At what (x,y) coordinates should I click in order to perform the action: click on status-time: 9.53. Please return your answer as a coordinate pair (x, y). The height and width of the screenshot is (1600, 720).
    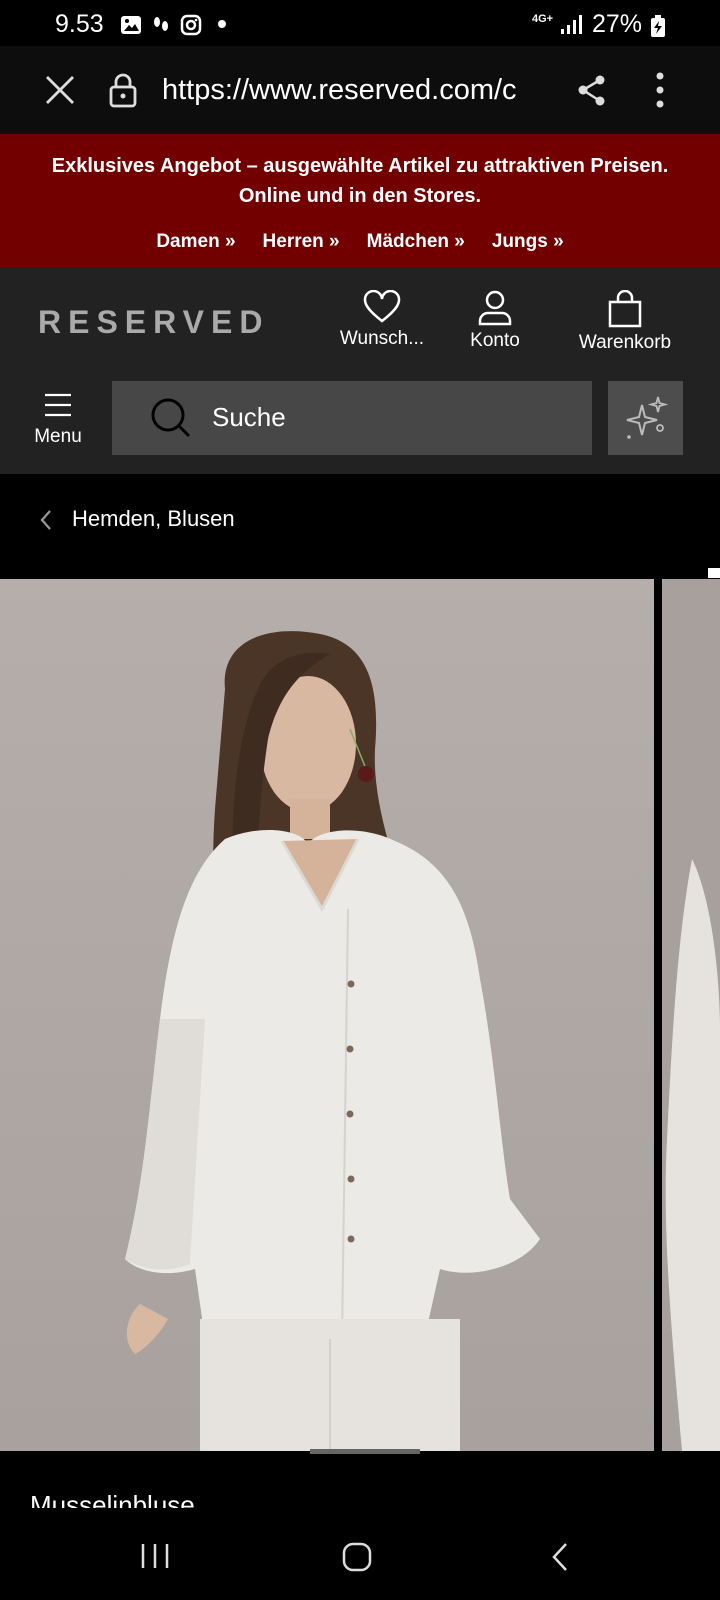
    Looking at the image, I should click on (79, 24).